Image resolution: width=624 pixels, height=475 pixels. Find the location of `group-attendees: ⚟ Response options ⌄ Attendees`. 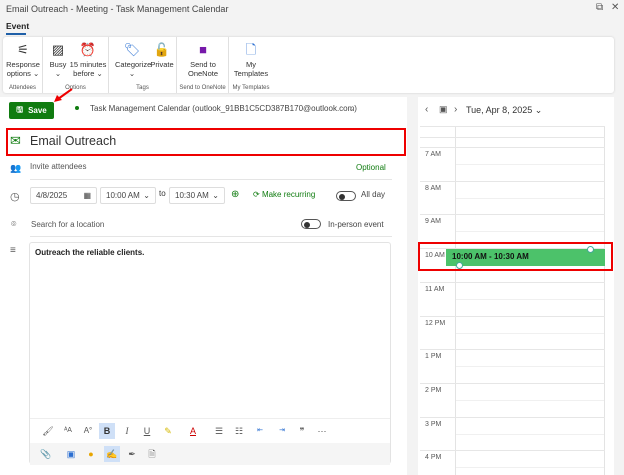

group-attendees: ⚟ Response options ⌄ Attendees is located at coordinates (23, 65).